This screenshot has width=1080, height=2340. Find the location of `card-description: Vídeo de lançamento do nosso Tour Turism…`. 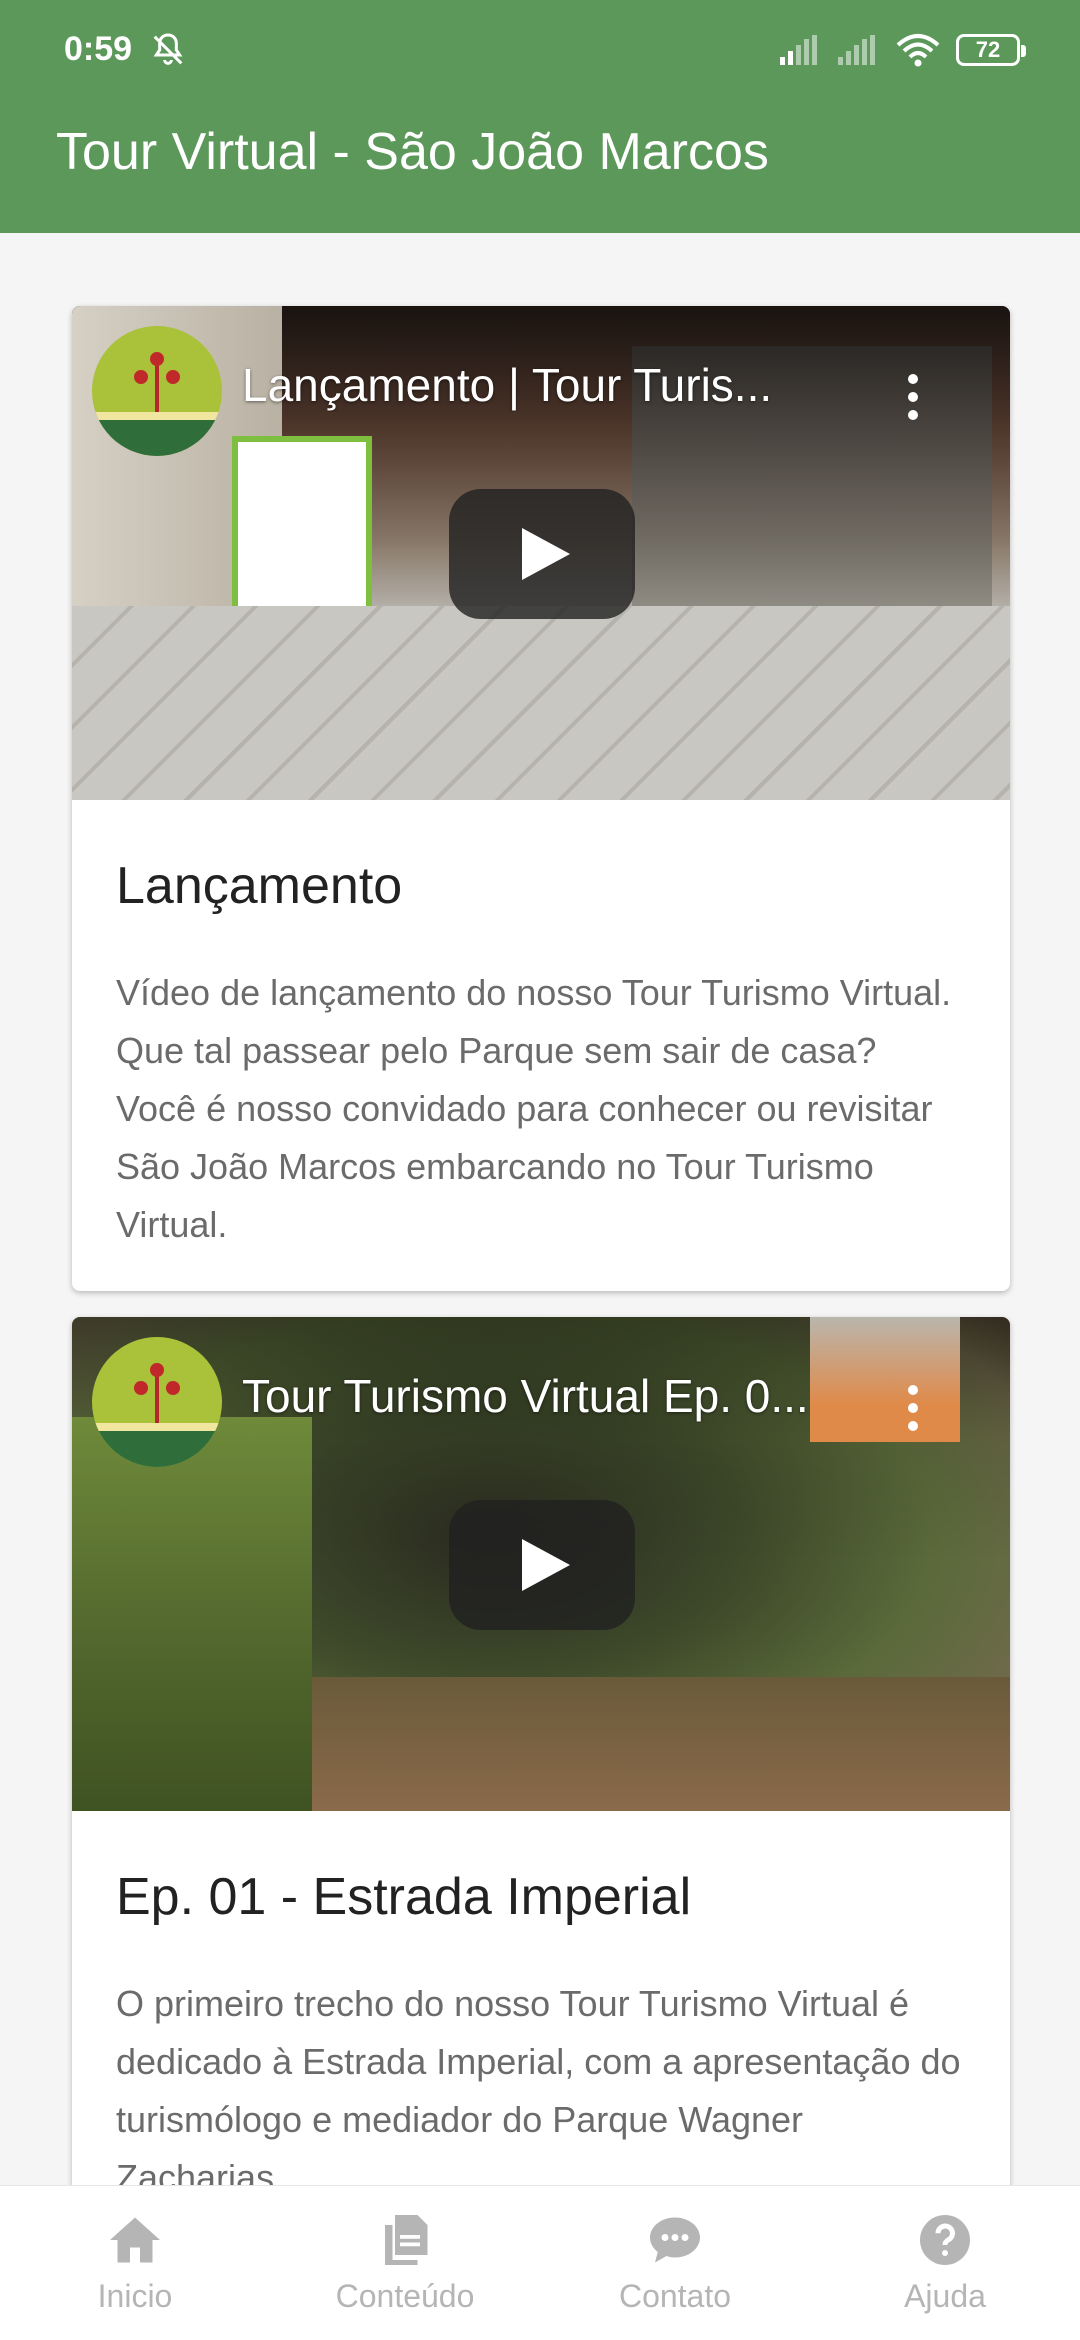

card-description: Vídeo de lançamento do nosso Tour Turism… is located at coordinates (534, 1108).